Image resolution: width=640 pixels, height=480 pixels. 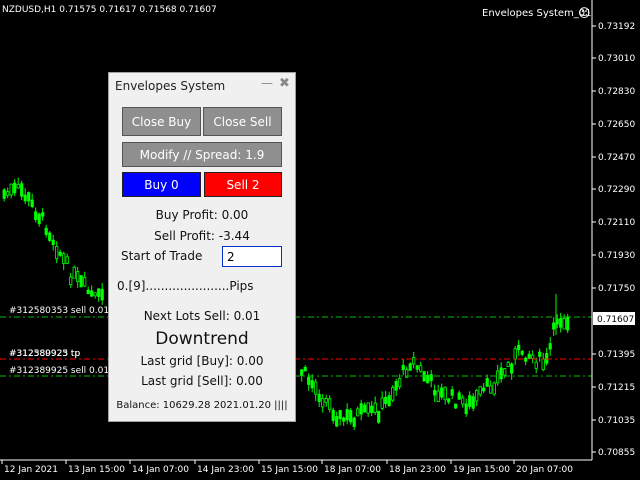 What do you see at coordinates (616, 453) in the screenshot?
I see `price-tick-label: 0.70855` at bounding box center [616, 453].